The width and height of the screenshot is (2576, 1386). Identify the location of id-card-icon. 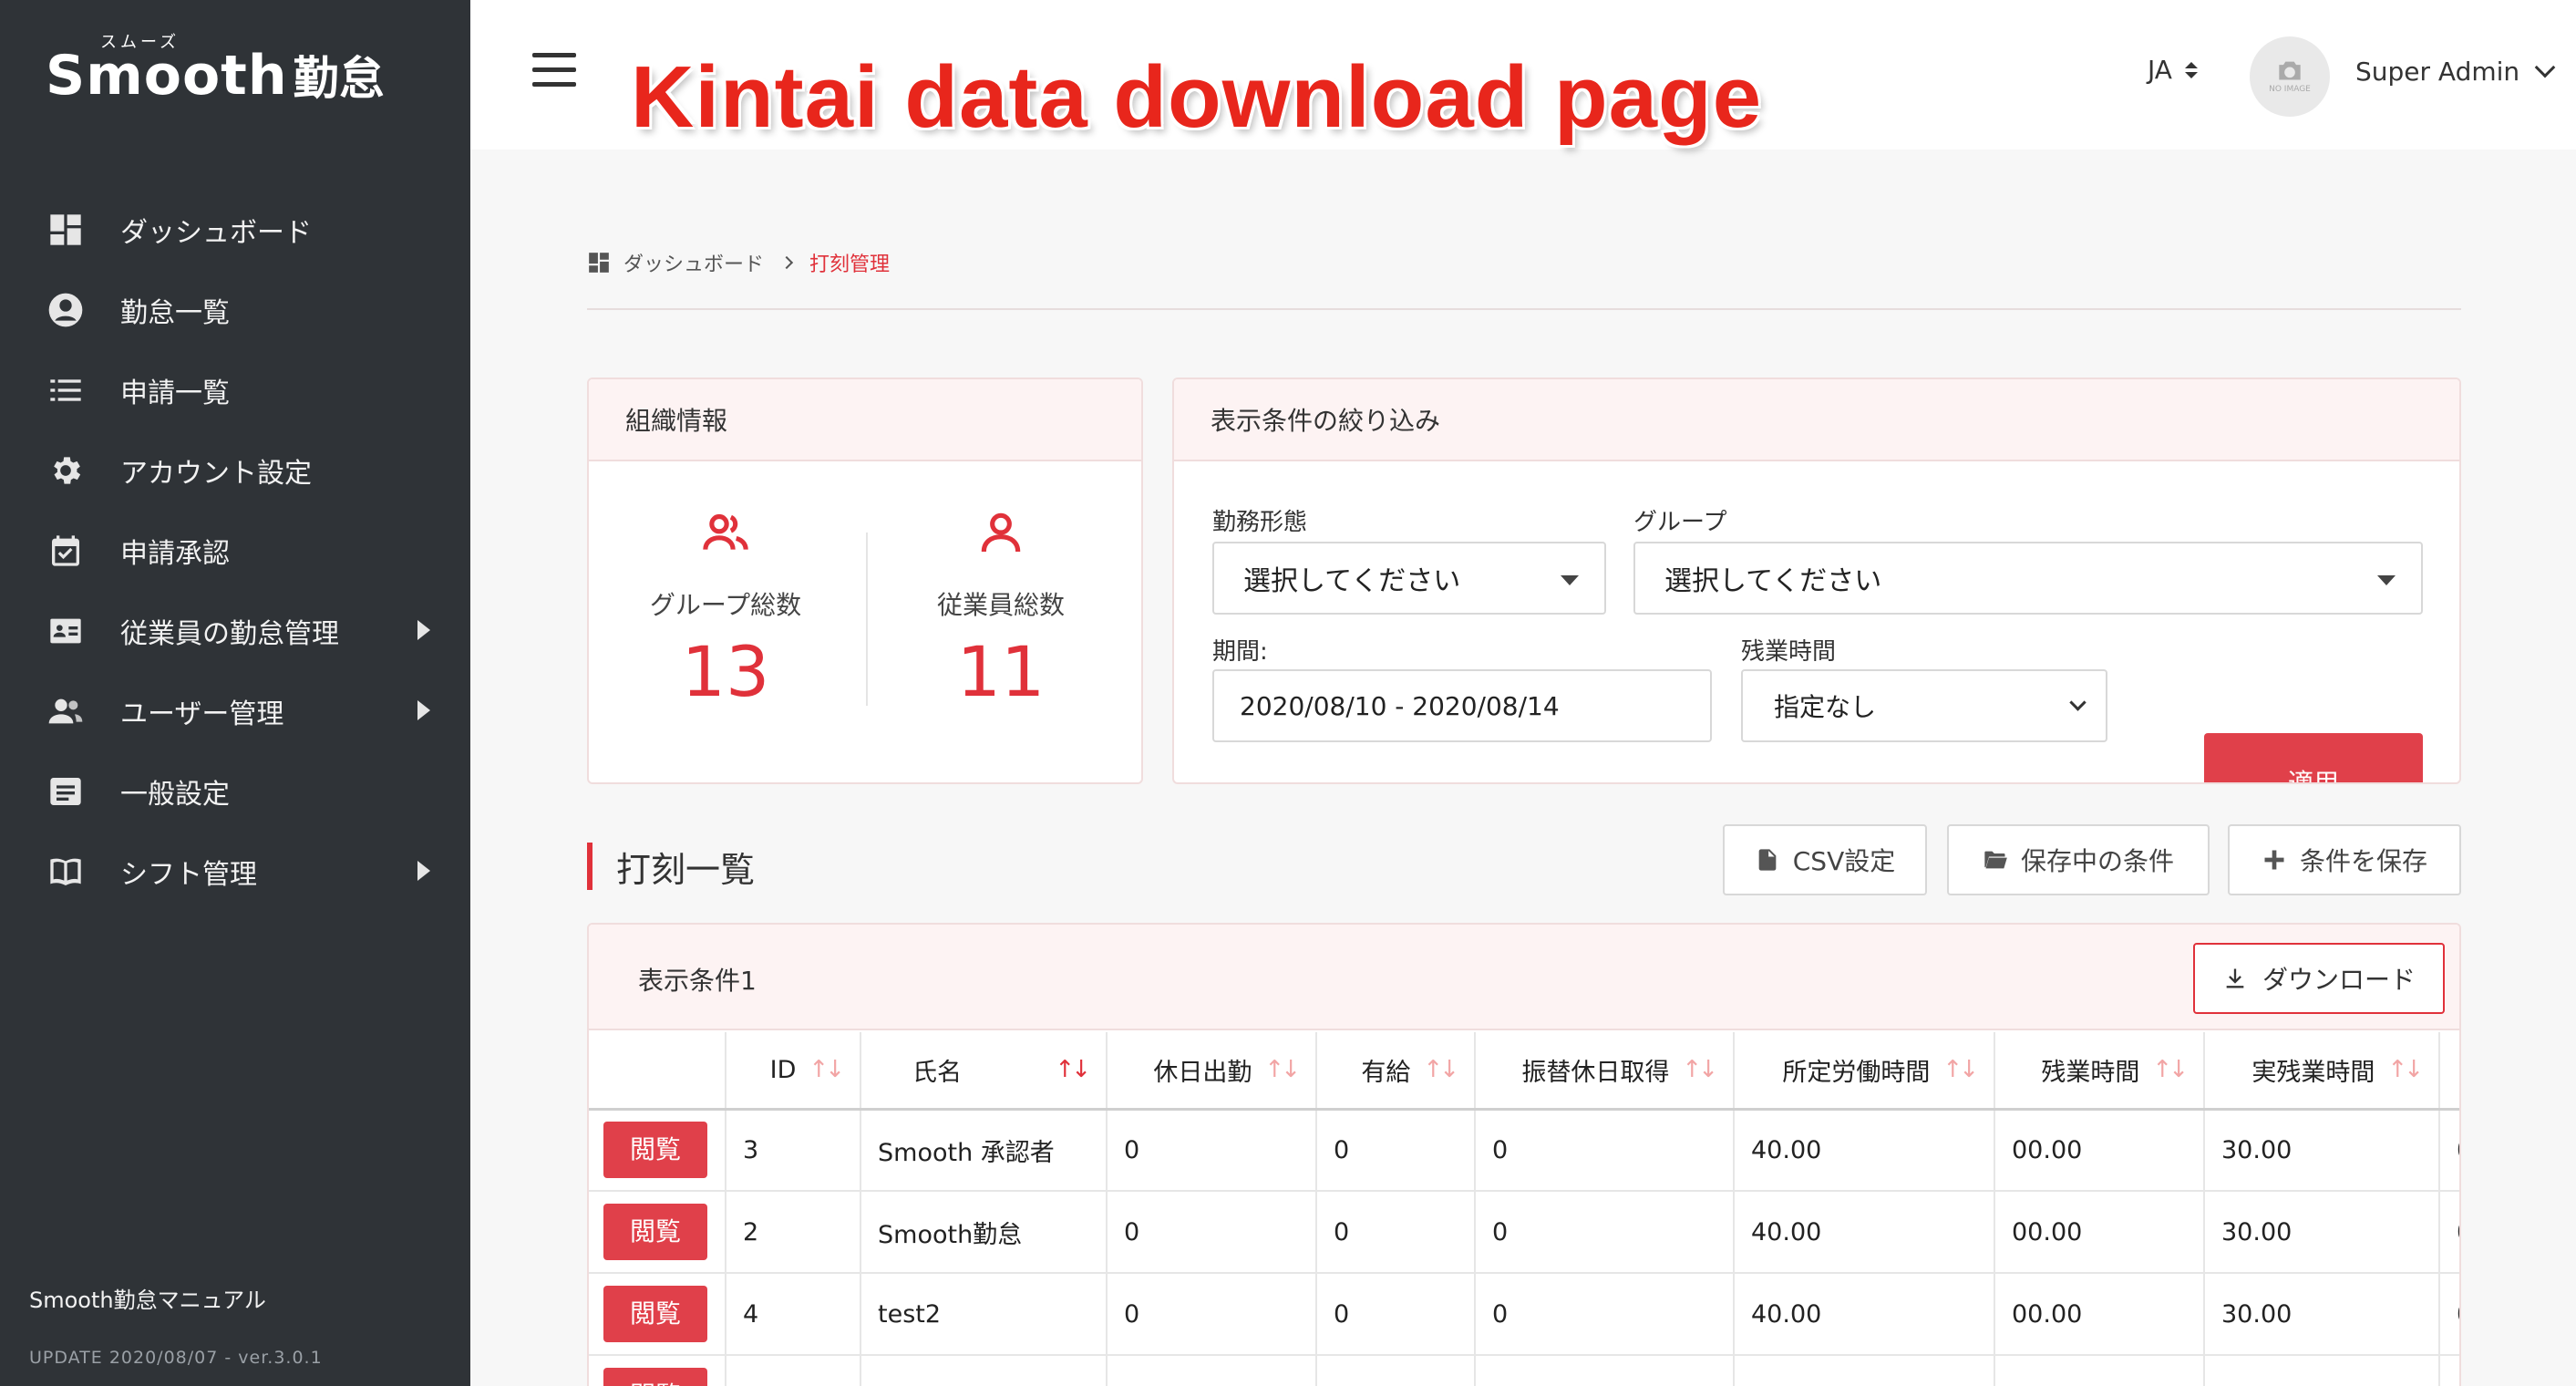
(66, 631).